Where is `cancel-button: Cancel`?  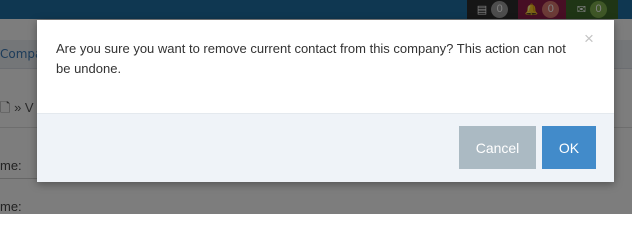
cancel-button: Cancel is located at coordinates (497, 147).